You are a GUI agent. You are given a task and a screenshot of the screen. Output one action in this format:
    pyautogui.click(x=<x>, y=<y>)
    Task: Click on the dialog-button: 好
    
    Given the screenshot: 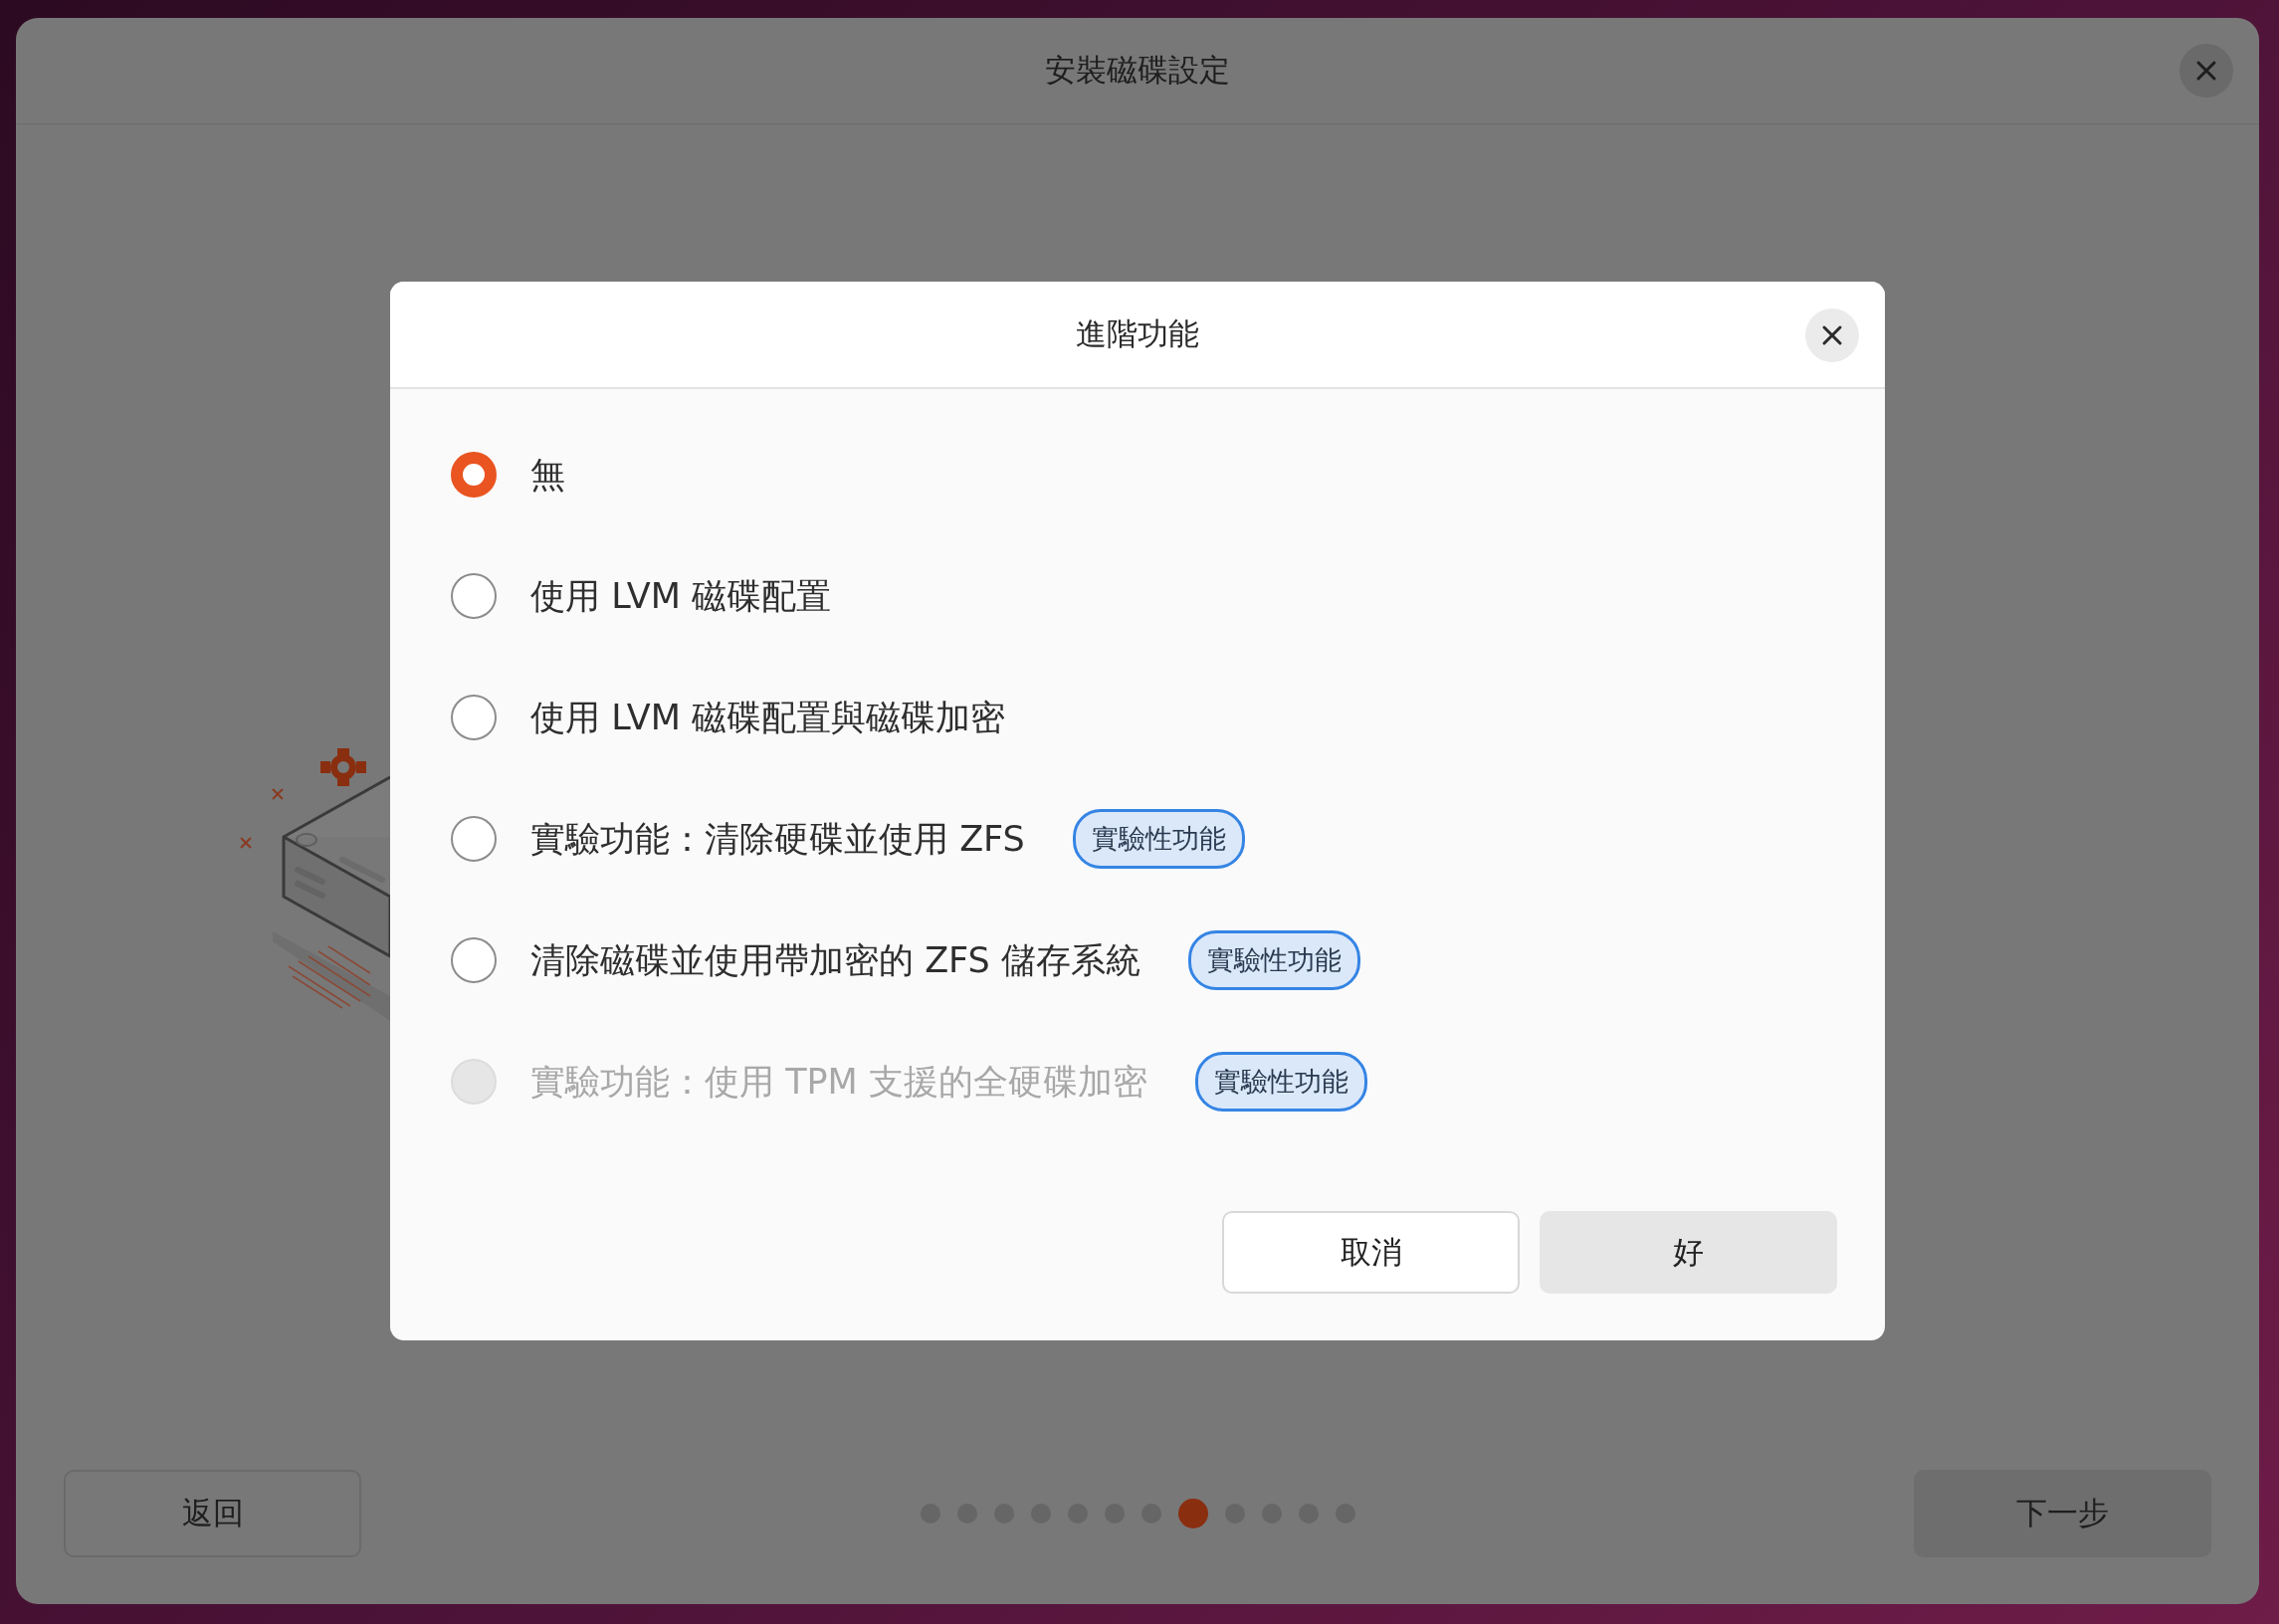 What is the action you would take?
    pyautogui.click(x=1688, y=1253)
    